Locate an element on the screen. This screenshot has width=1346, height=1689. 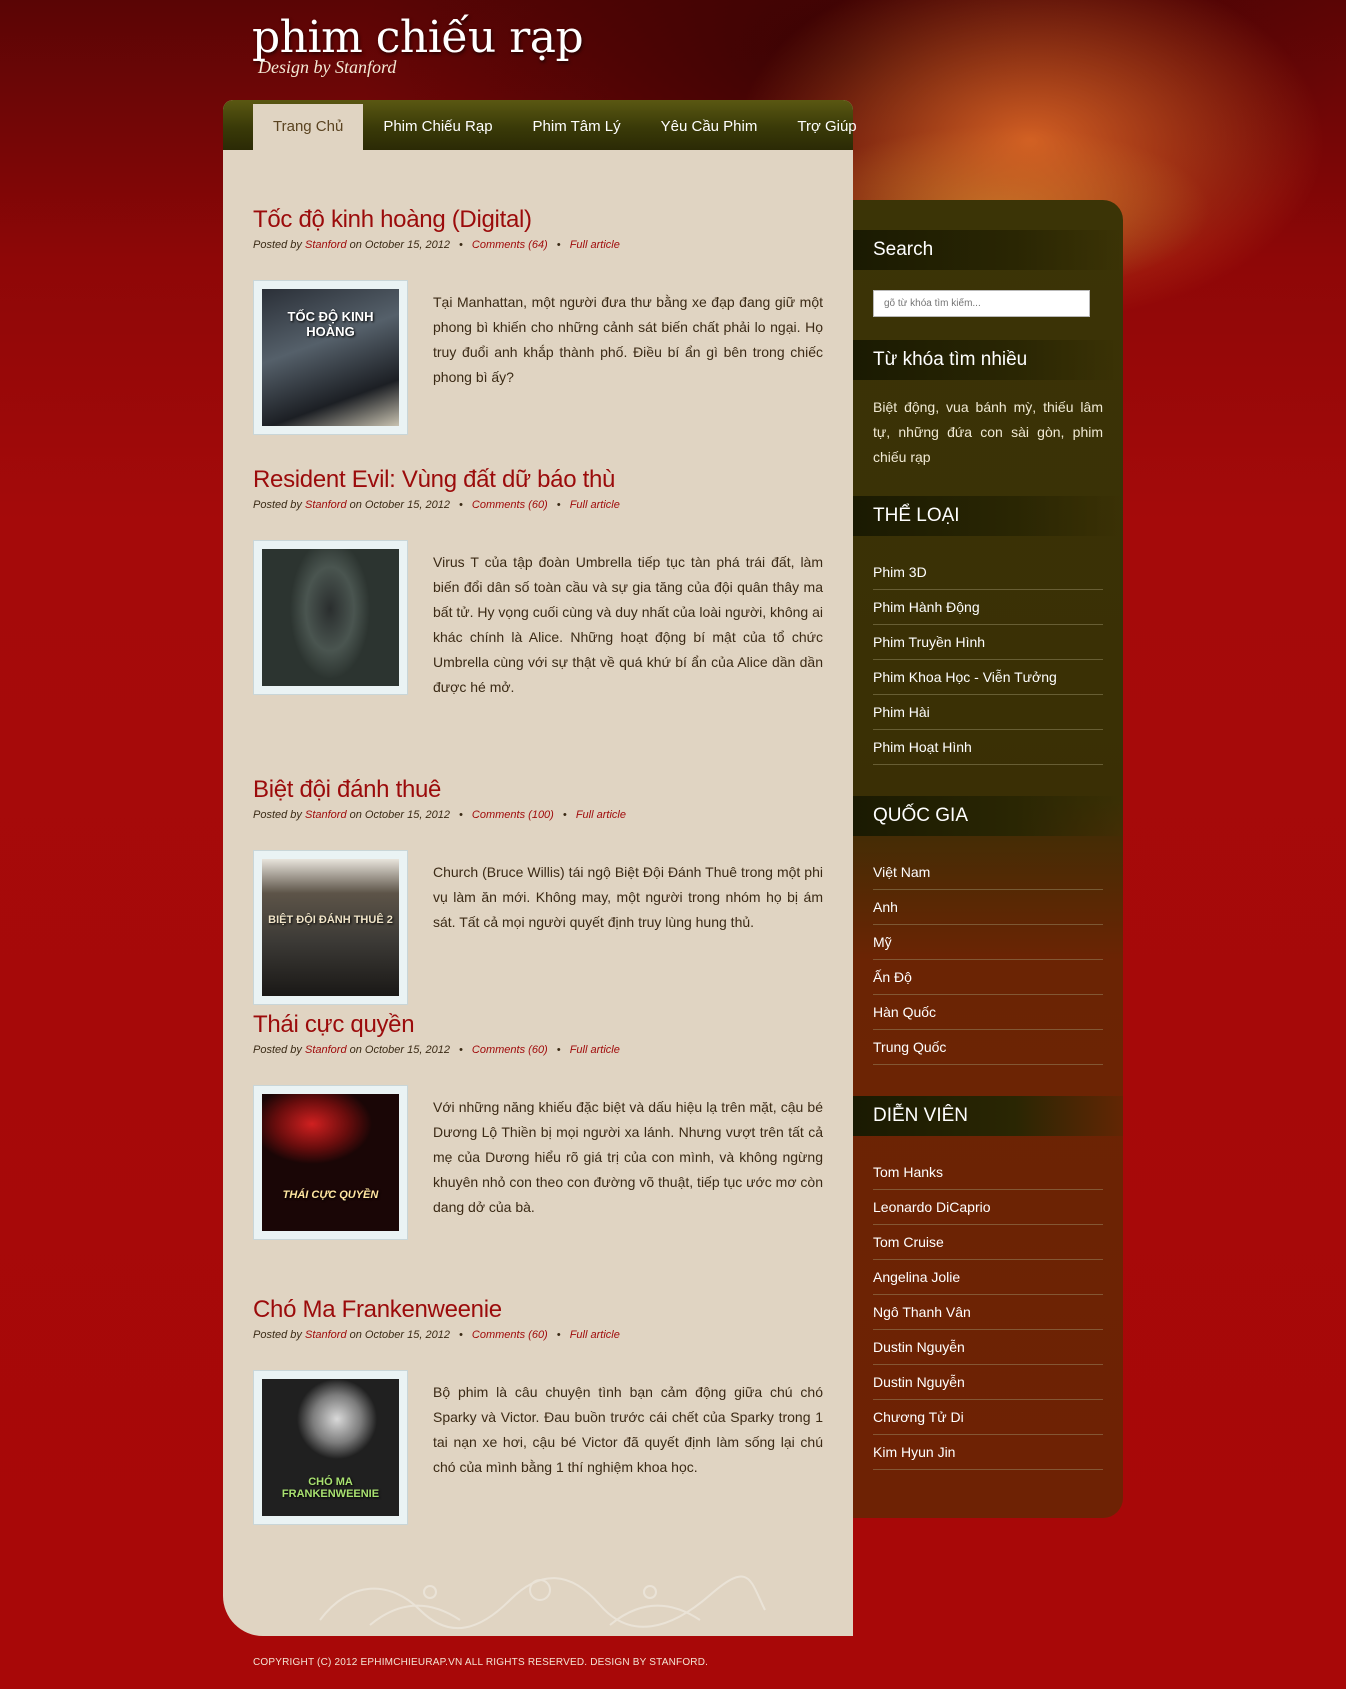
post-thumbnail is located at coordinates (330, 617).